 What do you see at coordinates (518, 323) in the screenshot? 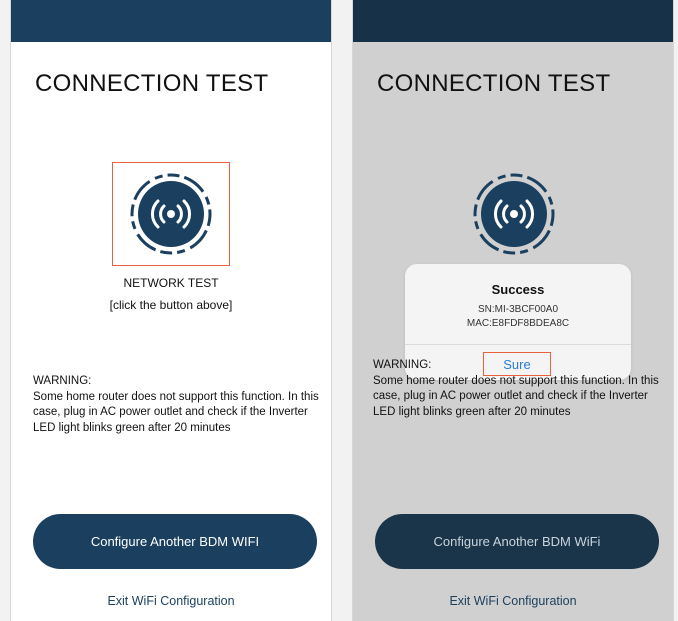
I see `mac-address: MAC:E8FDF8BDEA8C` at bounding box center [518, 323].